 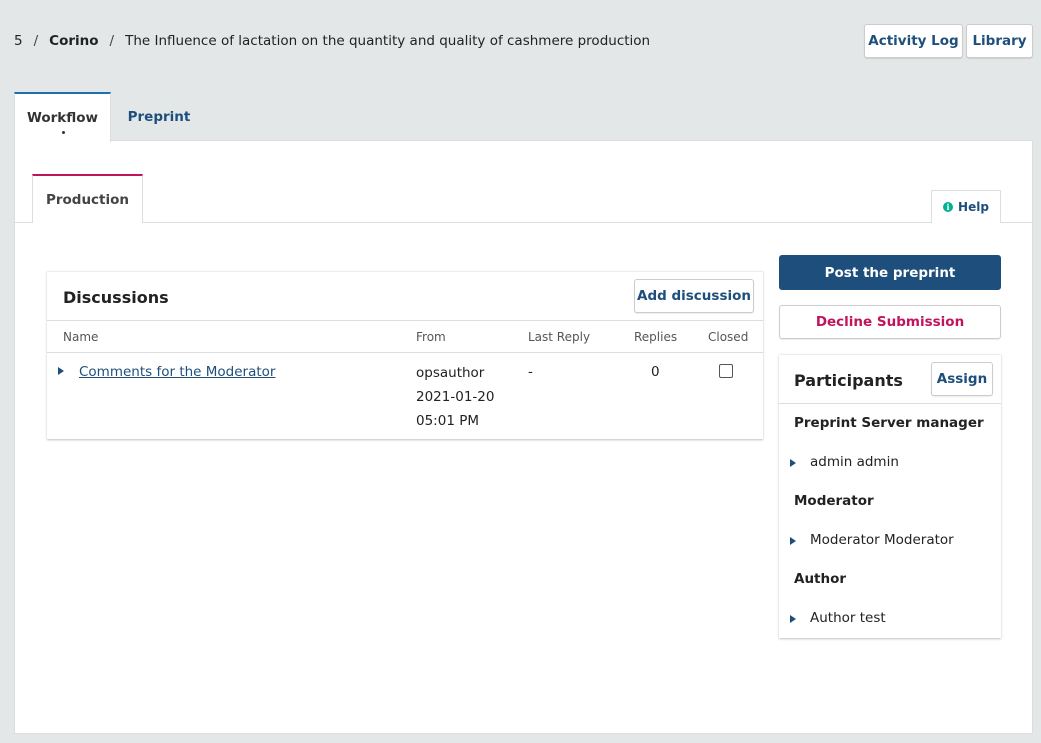 What do you see at coordinates (726, 371) in the screenshot?
I see `closed-checkbox` at bounding box center [726, 371].